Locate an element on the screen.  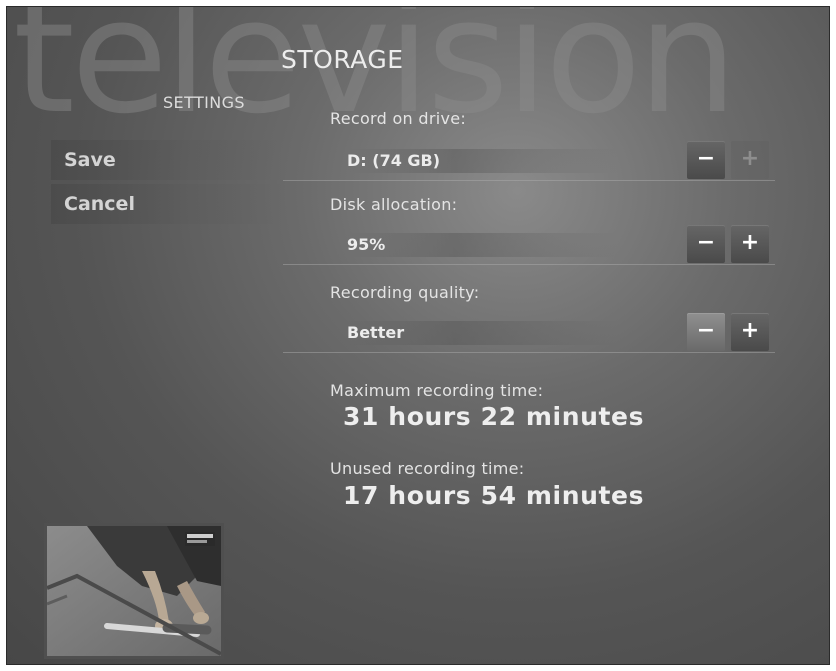
recording-quality-increase-button: + is located at coordinates (750, 332).